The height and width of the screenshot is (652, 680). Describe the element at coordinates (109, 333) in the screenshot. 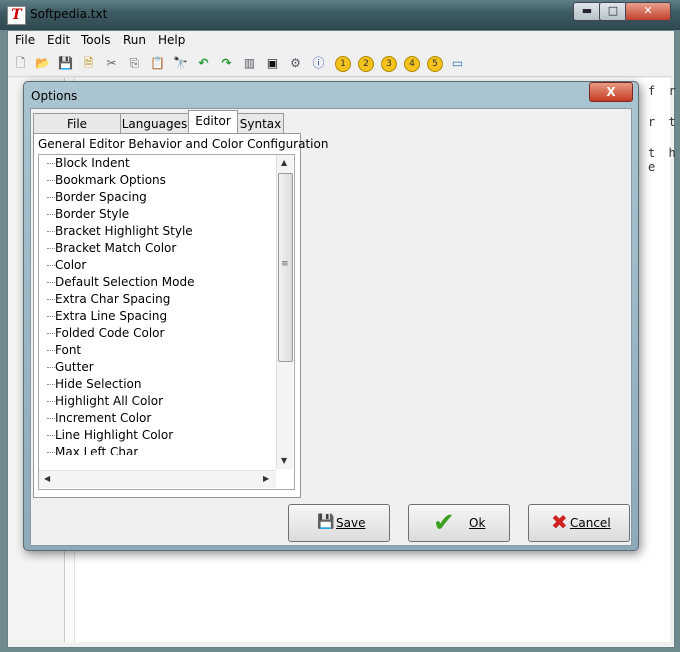

I see `tree-item: Folded Code Color` at that location.